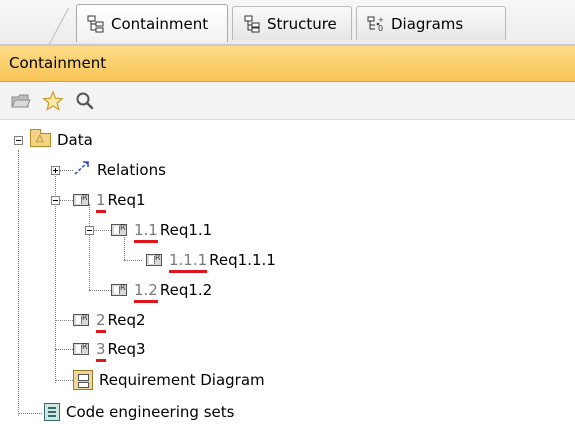  I want to click on tree-node-req1-2: 1.2 Req1.2, so click(162, 290).